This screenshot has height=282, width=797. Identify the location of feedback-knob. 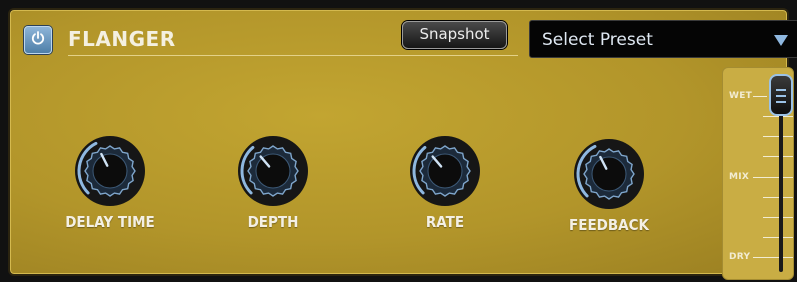
(609, 174).